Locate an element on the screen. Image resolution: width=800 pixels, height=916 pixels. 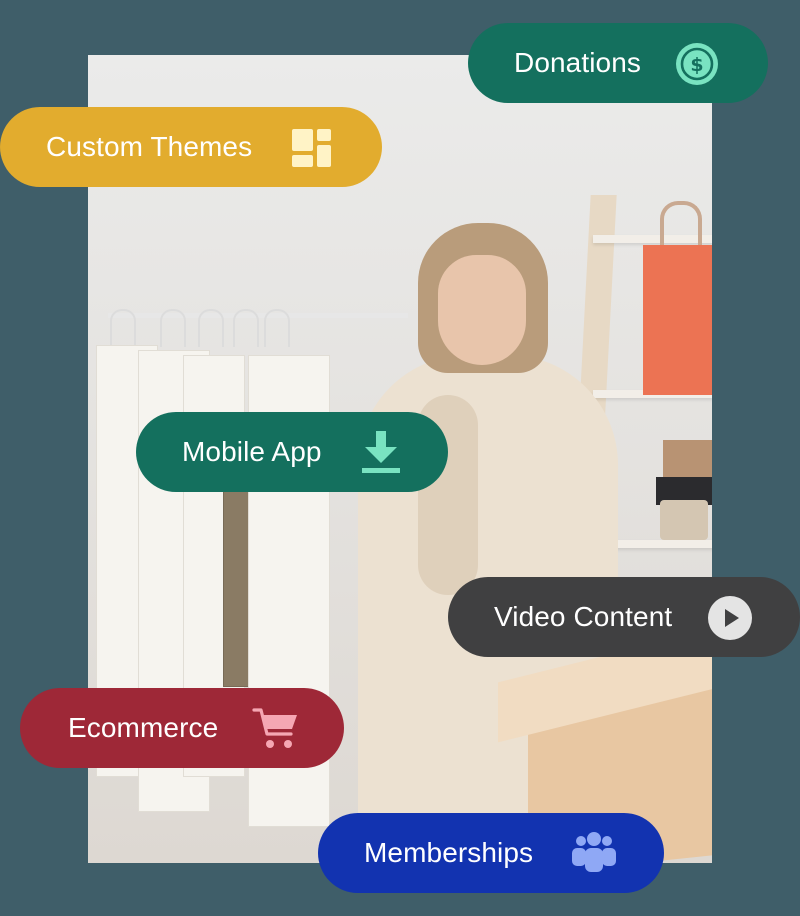
custom-themes-label: Custom Themes is located at coordinates (149, 146).